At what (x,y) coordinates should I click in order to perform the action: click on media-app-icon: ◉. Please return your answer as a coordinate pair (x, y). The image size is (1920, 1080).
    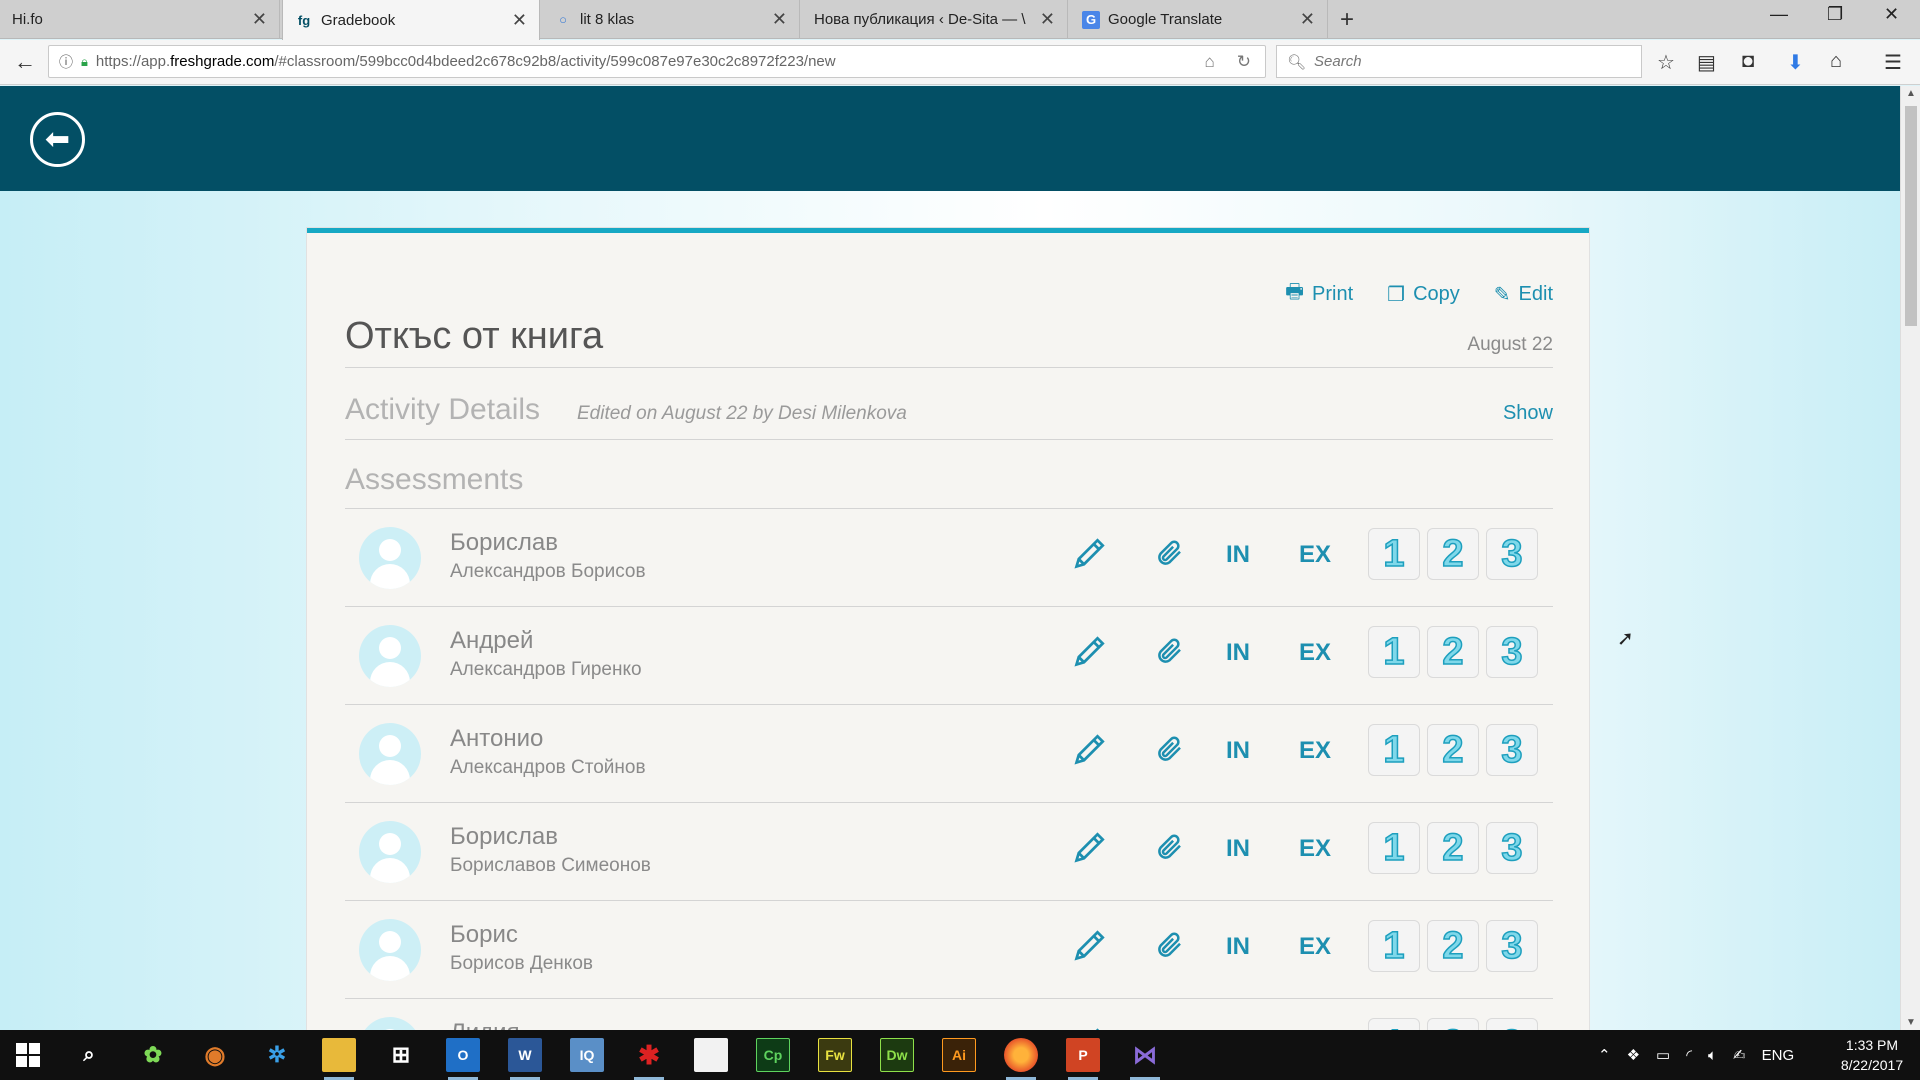
    Looking at the image, I should click on (215, 1055).